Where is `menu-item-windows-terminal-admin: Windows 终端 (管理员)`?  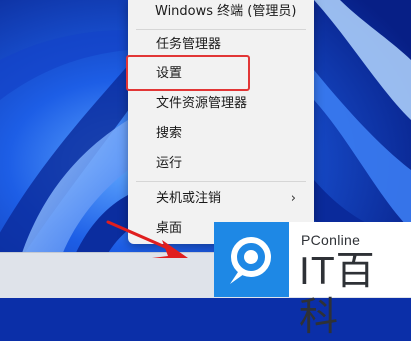 menu-item-windows-terminal-admin: Windows 终端 (管理员) is located at coordinates (221, 12).